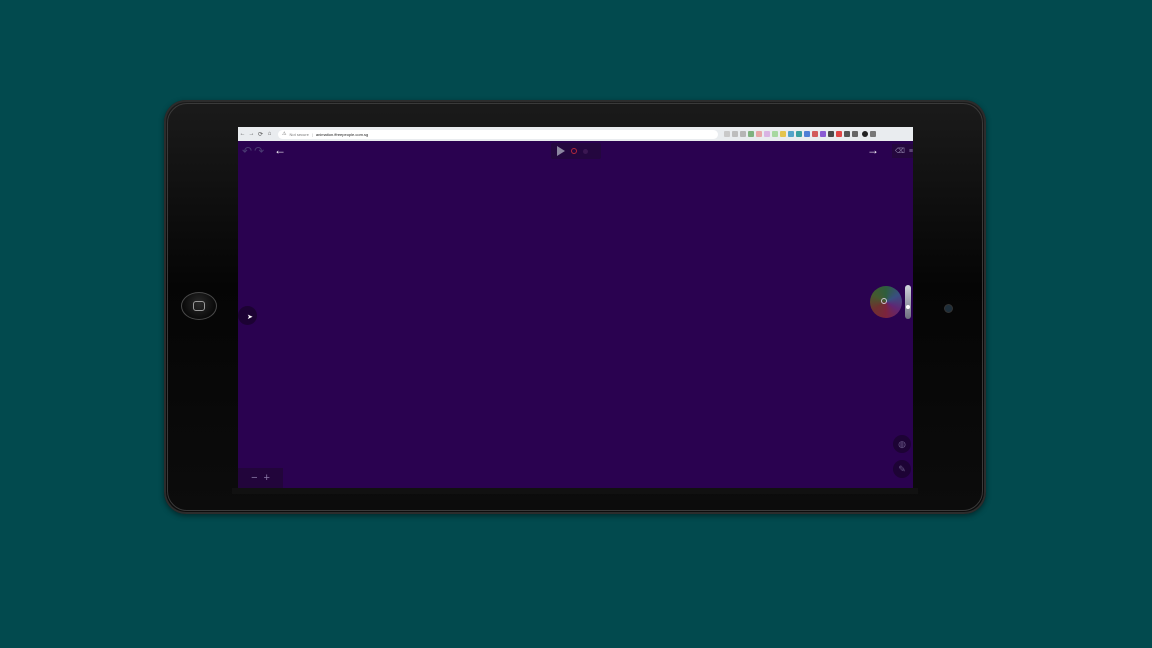  Describe the element at coordinates (886, 302) in the screenshot. I see `color-wheel-picker` at that location.